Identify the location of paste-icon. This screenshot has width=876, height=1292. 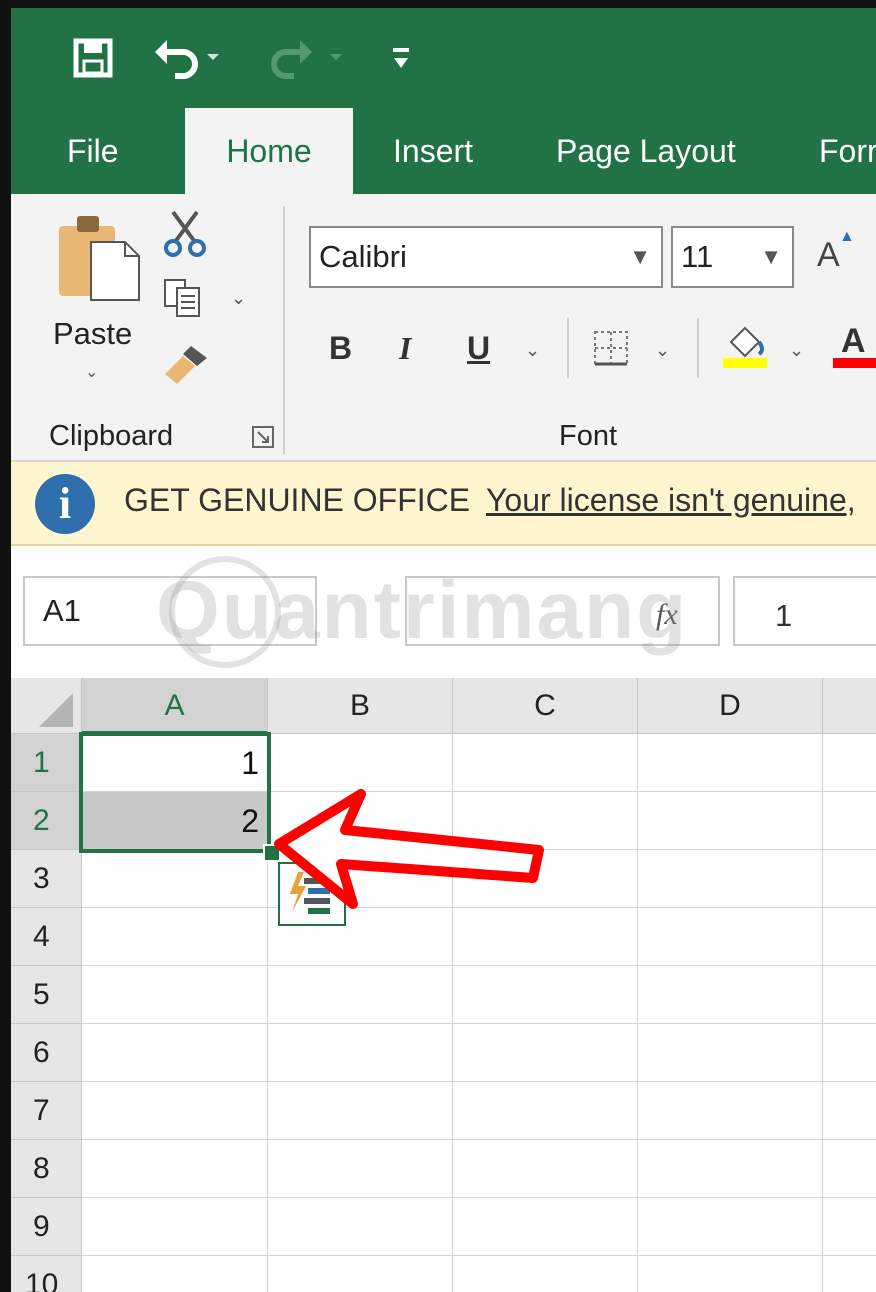
(100, 260).